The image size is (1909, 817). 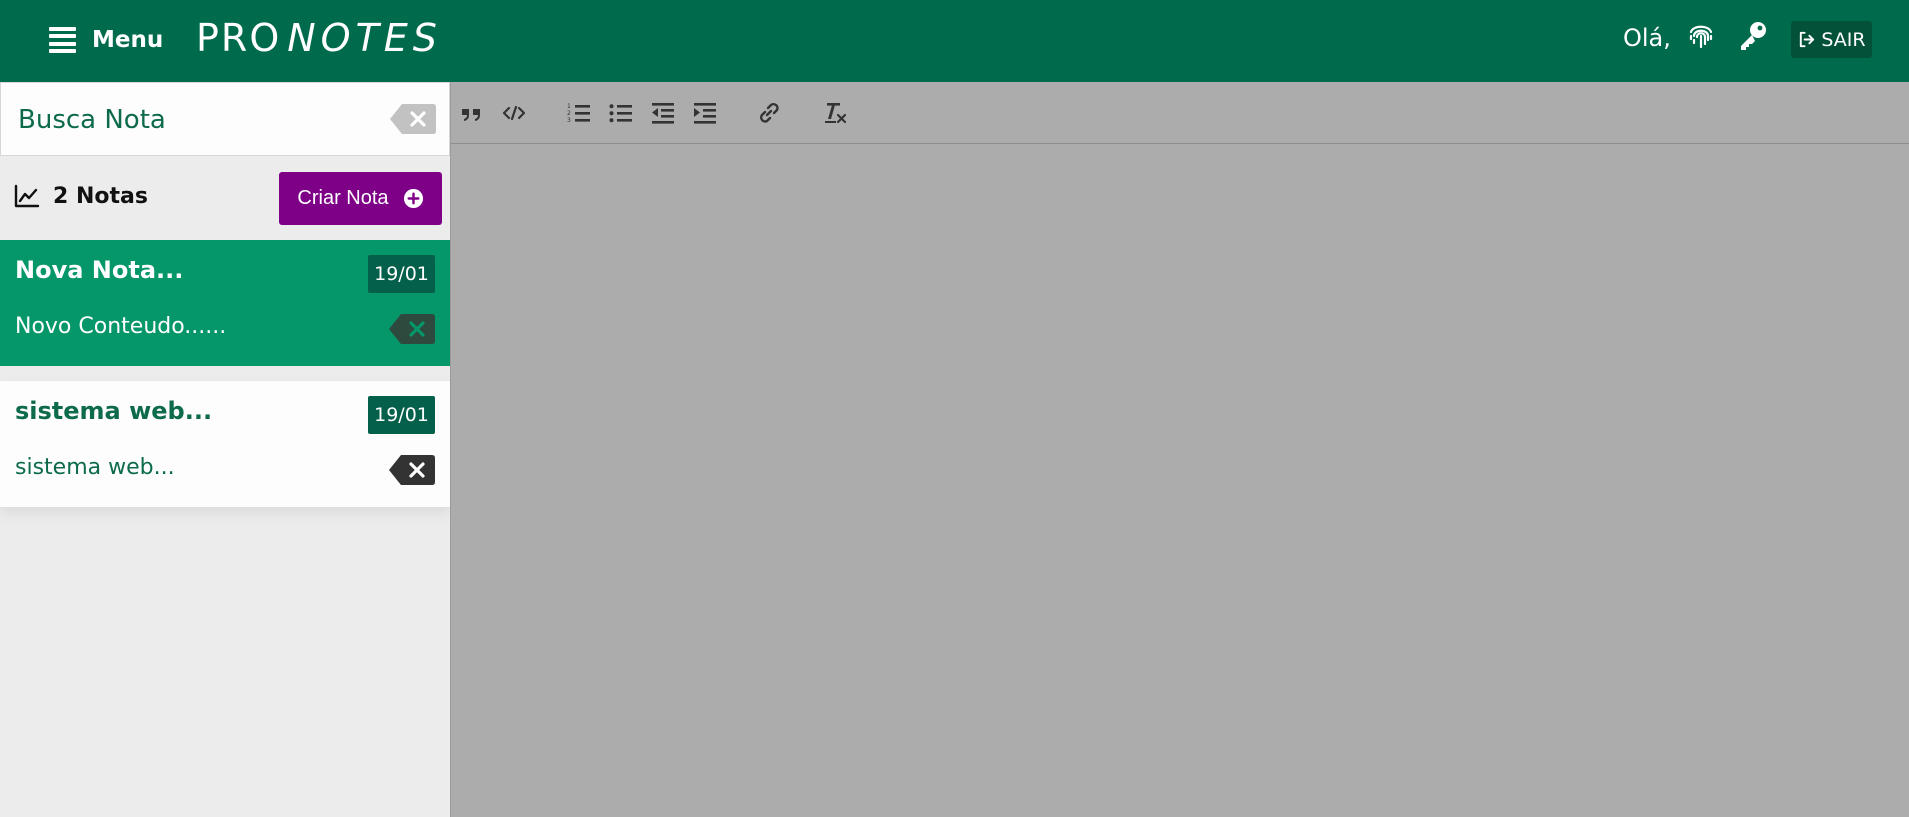 What do you see at coordinates (239, 38) in the screenshot?
I see `logo-text-pro: PRO` at bounding box center [239, 38].